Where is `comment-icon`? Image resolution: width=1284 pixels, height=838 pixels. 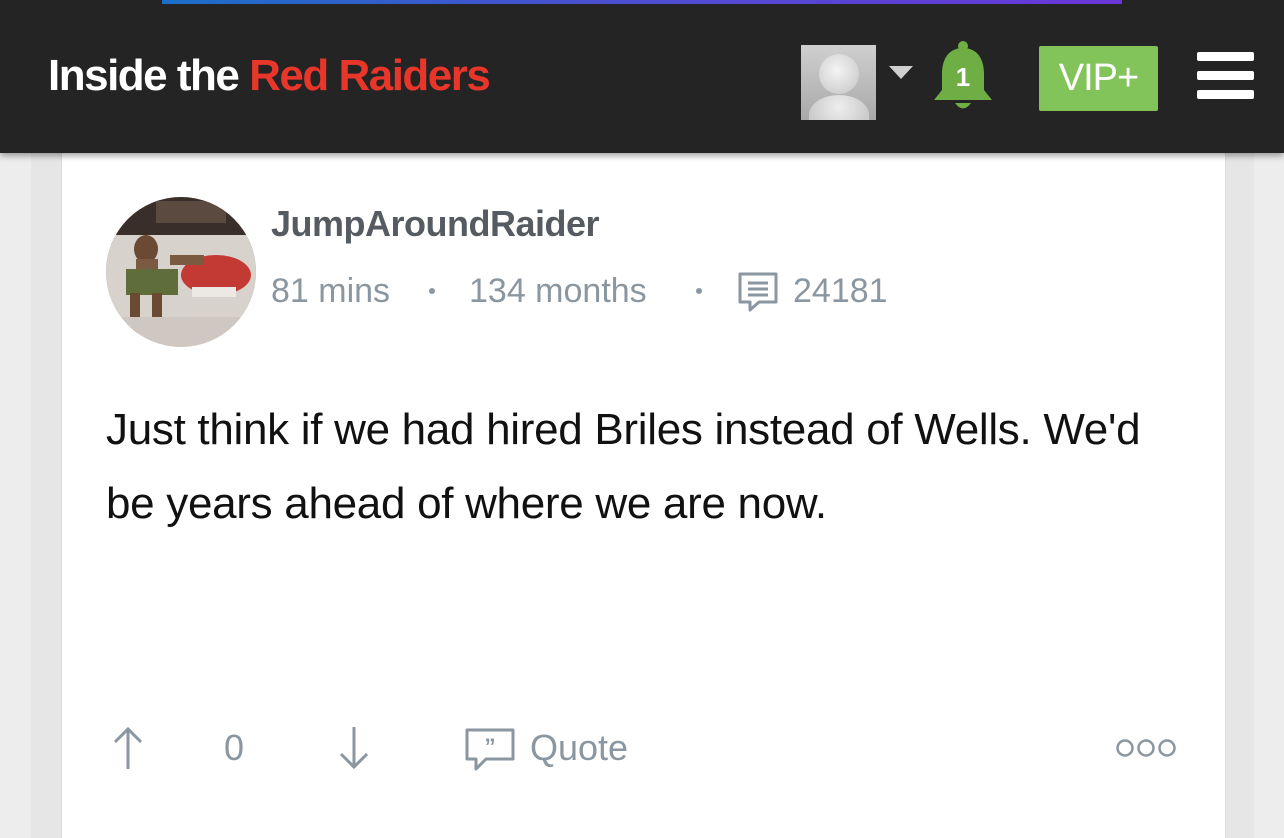
comment-icon is located at coordinates (758, 297).